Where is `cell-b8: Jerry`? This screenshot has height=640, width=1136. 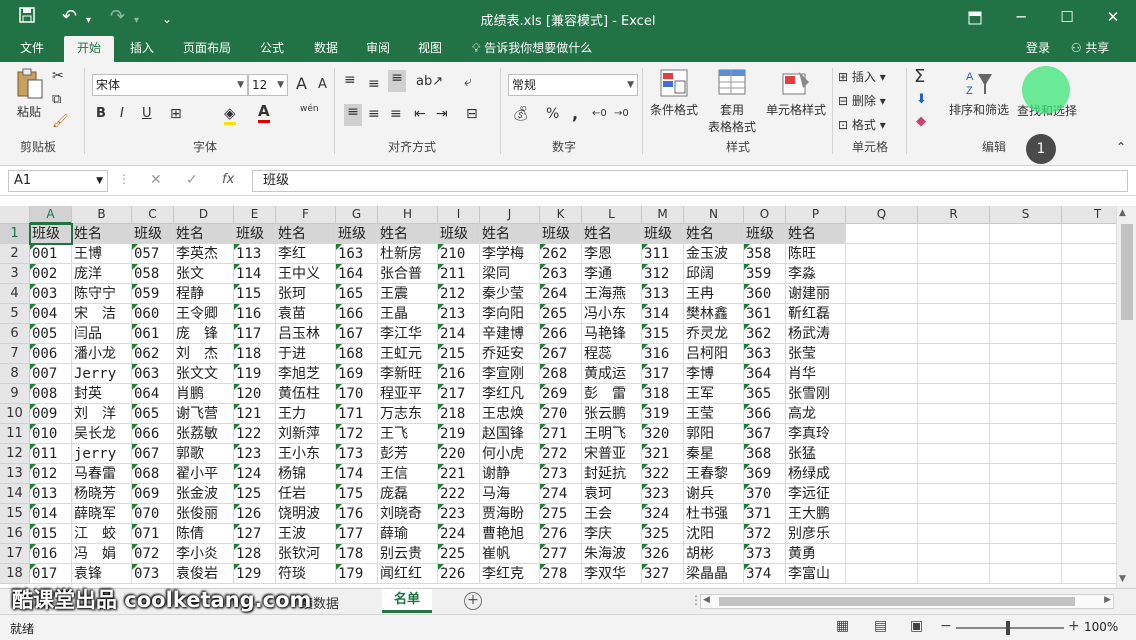
cell-b8: Jerry is located at coordinates (102, 374).